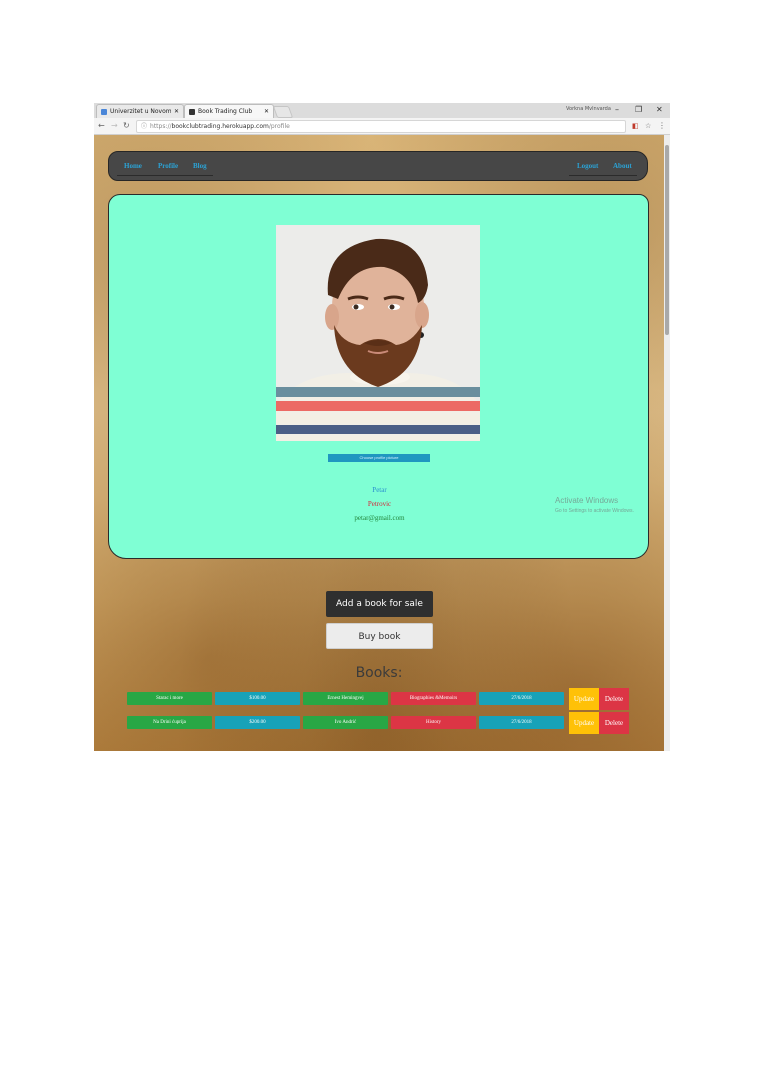 The width and height of the screenshot is (761, 1077). I want to click on nav-link-profile: Profile, so click(168, 166).